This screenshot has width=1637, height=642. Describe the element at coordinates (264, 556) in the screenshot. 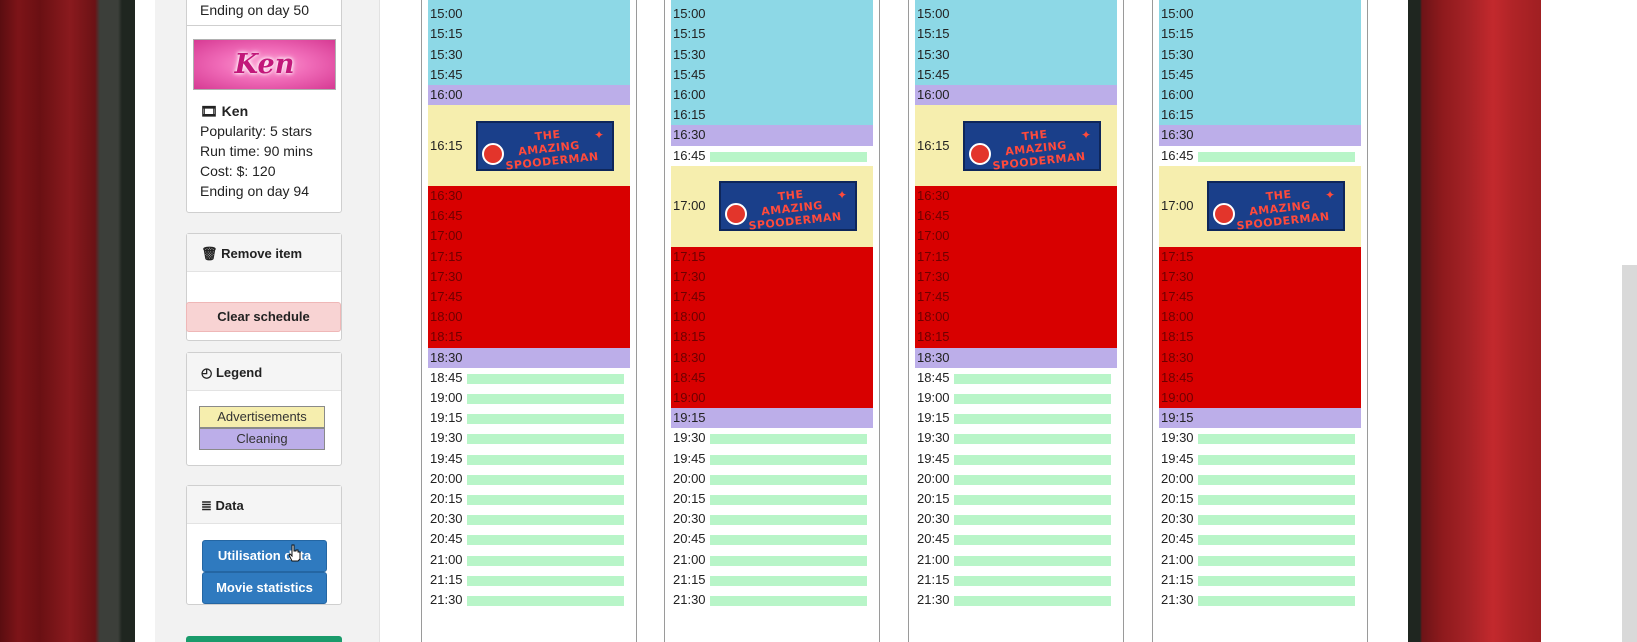

I see `utilisation-data-button: Utilisation data` at that location.